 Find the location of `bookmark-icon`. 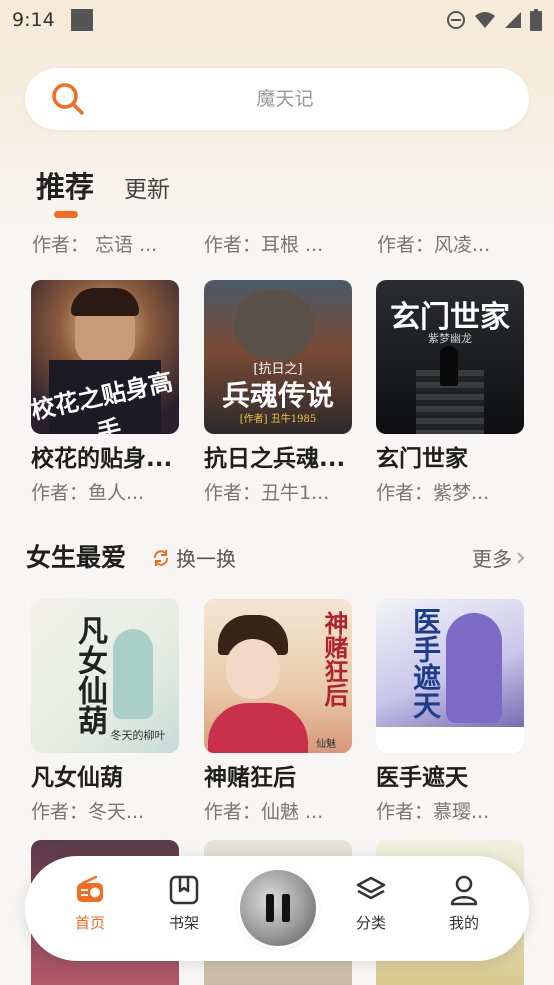

bookmark-icon is located at coordinates (184, 890).